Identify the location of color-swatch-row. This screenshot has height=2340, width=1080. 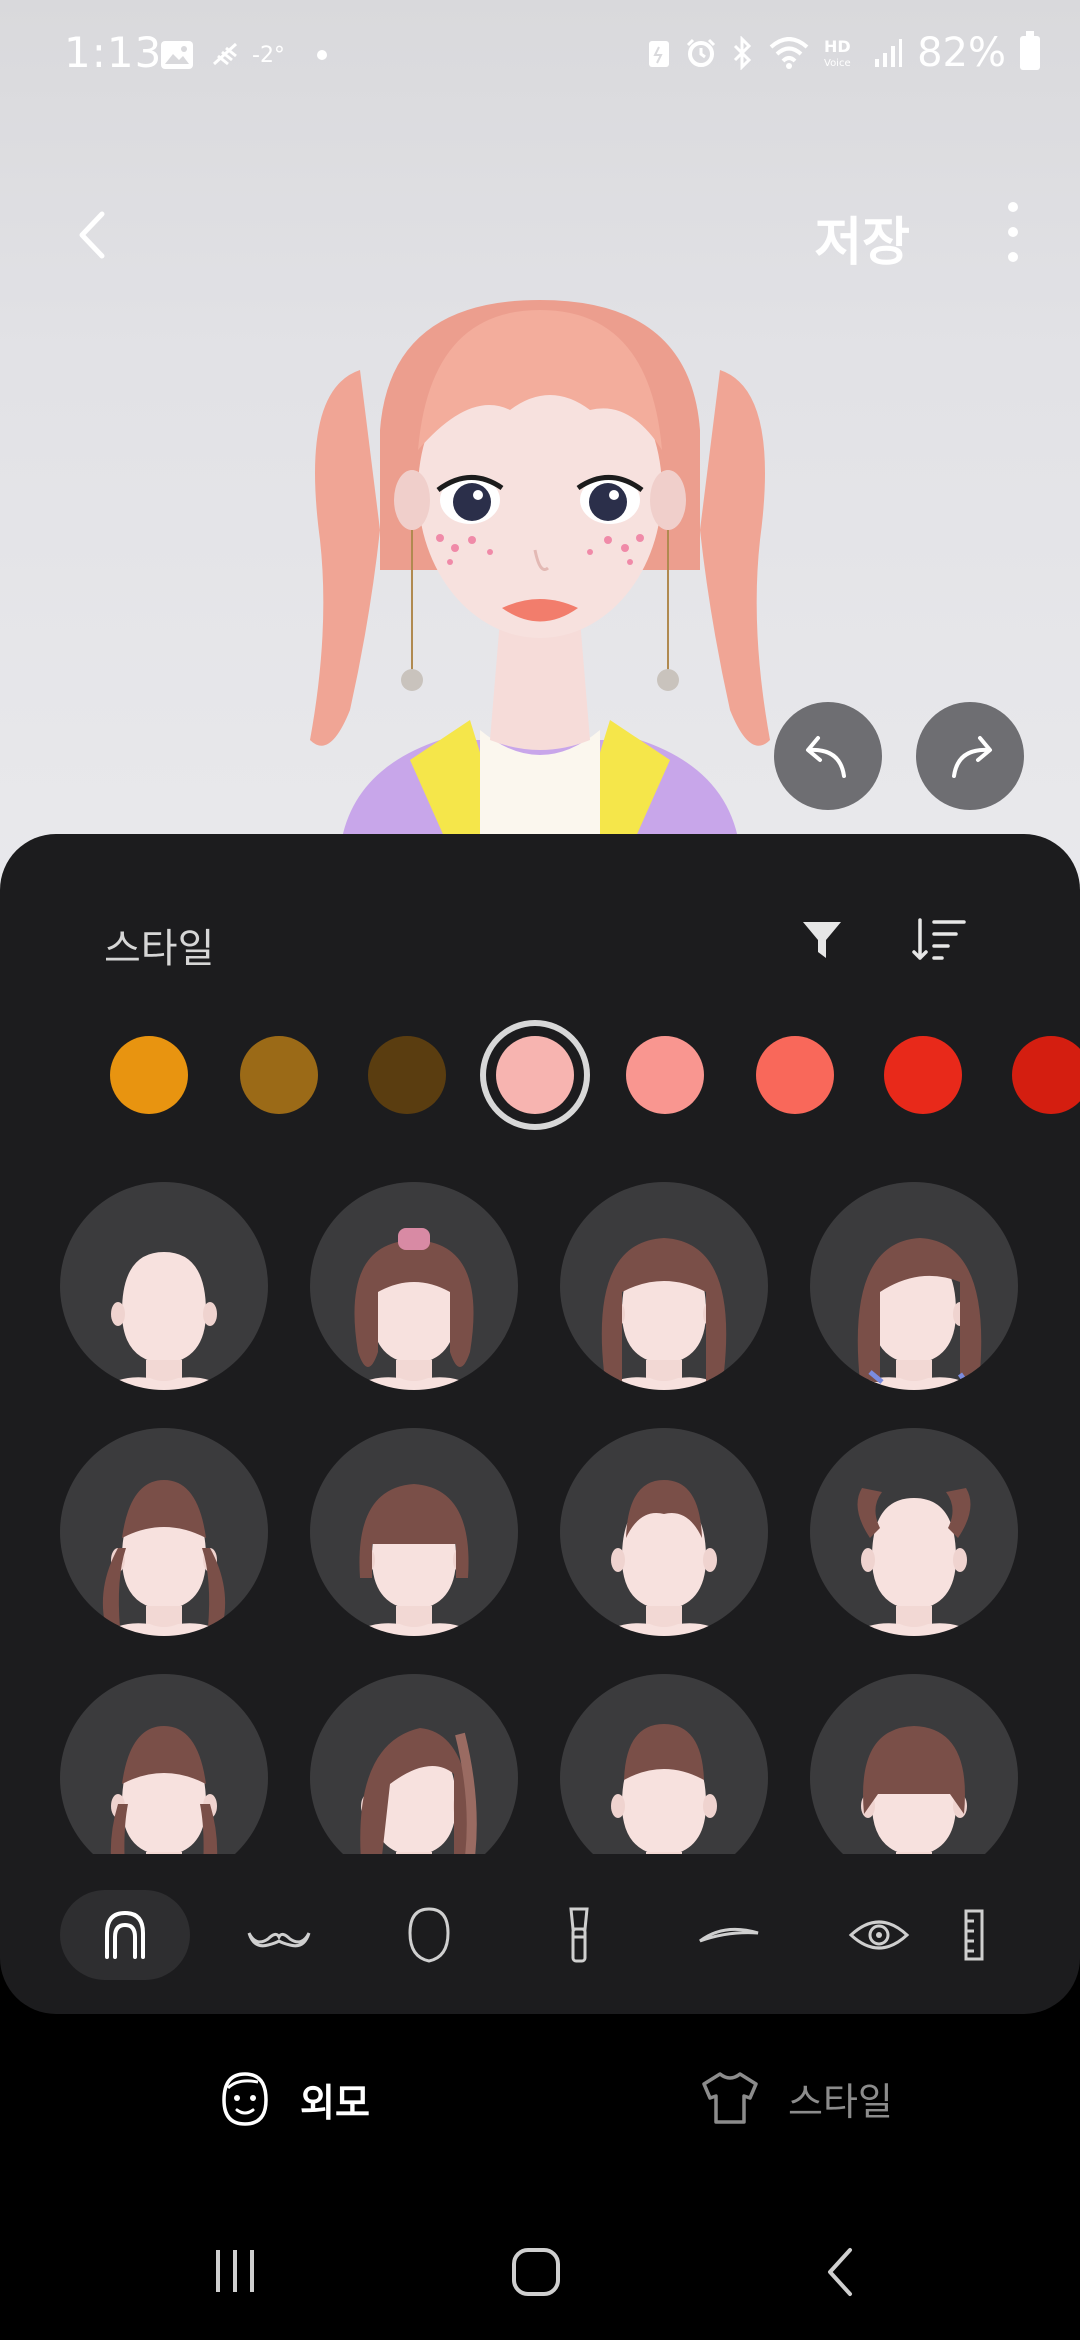
(540, 1072).